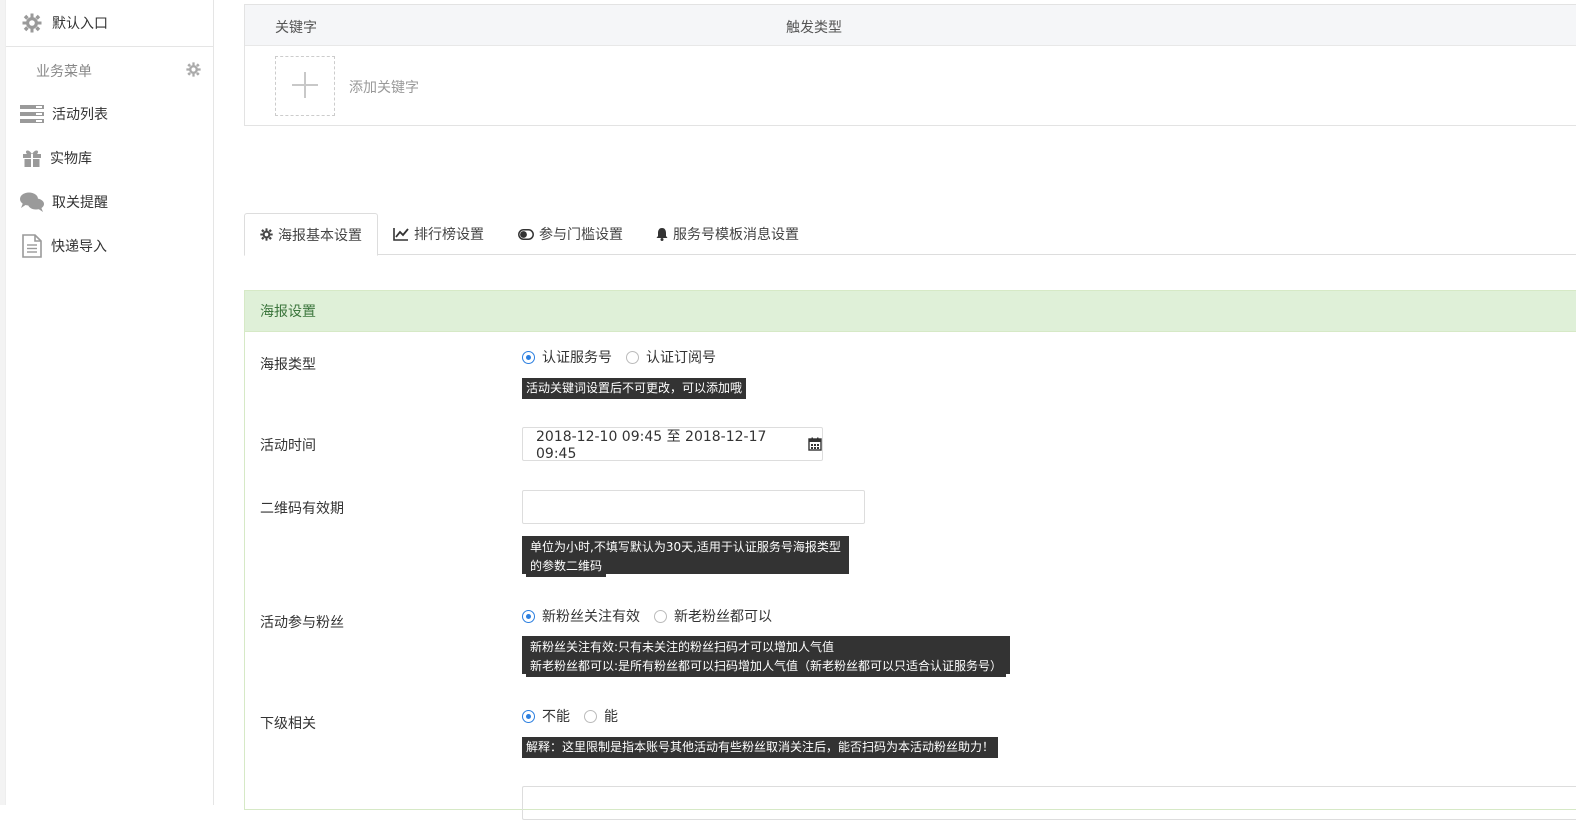  I want to click on sidebar-item-label: 活动列表, so click(80, 115).